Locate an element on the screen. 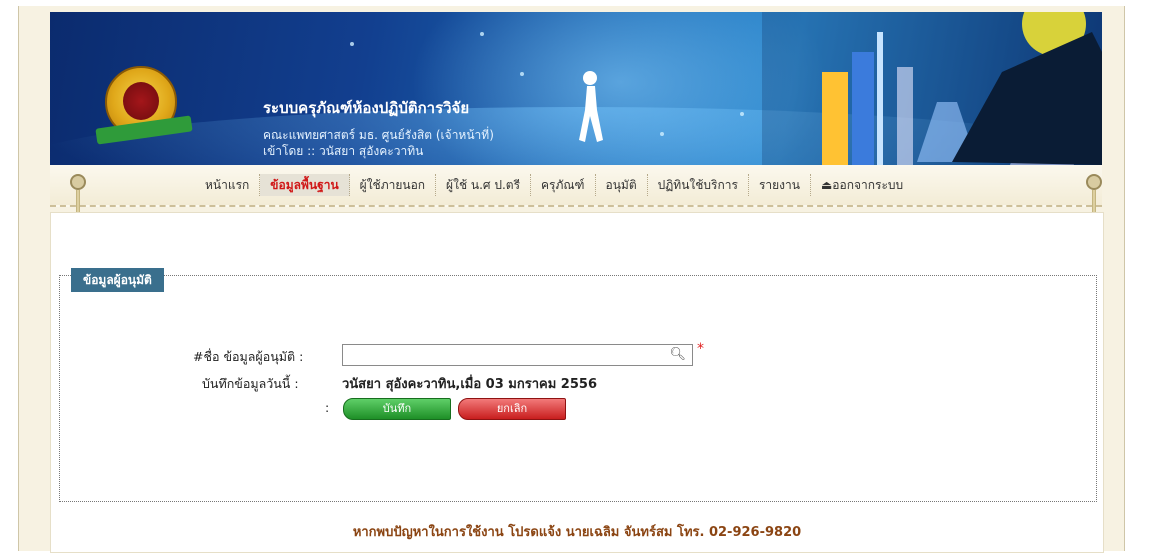 This screenshot has width=1149, height=553. logout-icon: ⏏ is located at coordinates (826, 185).